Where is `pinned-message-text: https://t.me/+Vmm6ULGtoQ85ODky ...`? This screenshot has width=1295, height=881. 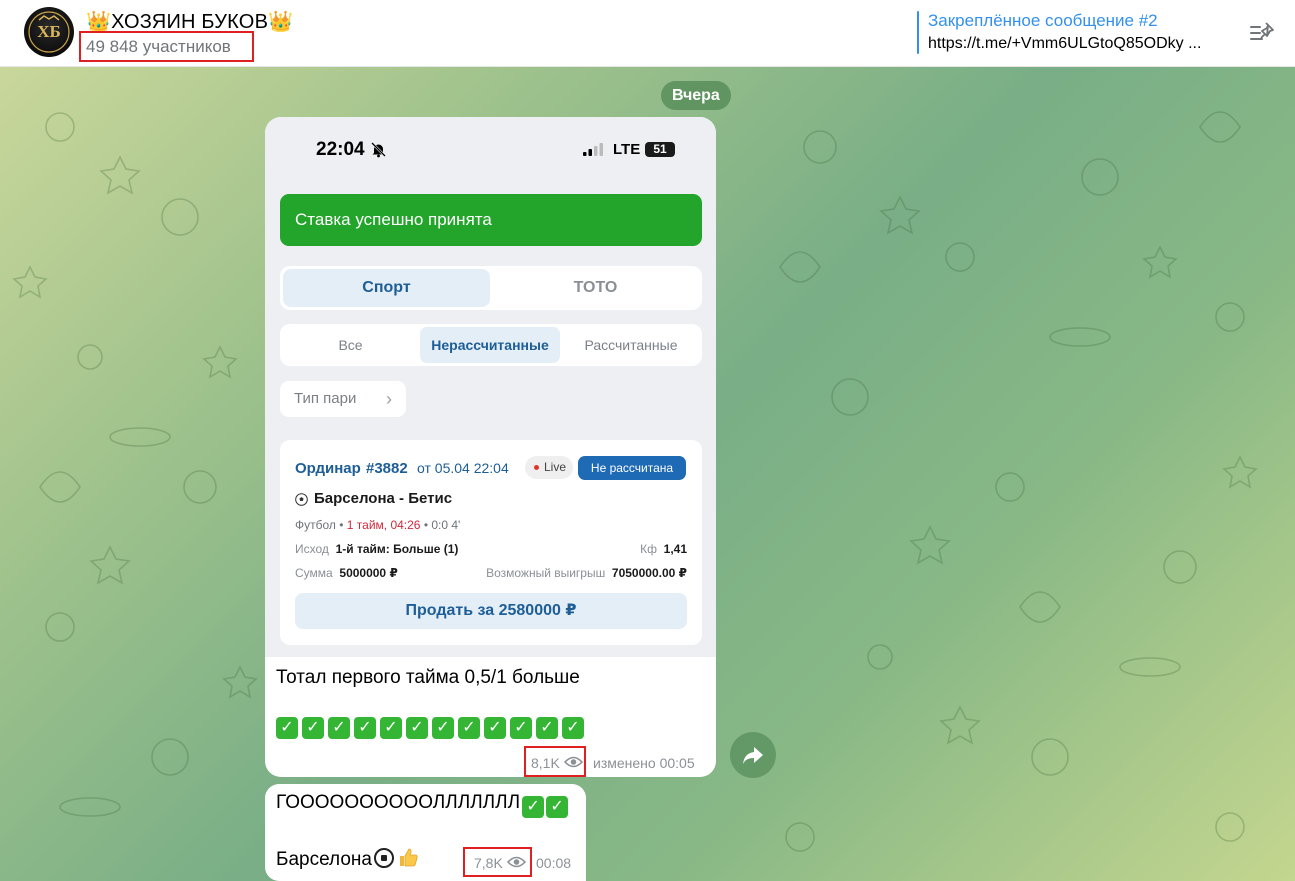 pinned-message-text: https://t.me/+Vmm6ULGtoQ85ODky ... is located at coordinates (1078, 44).